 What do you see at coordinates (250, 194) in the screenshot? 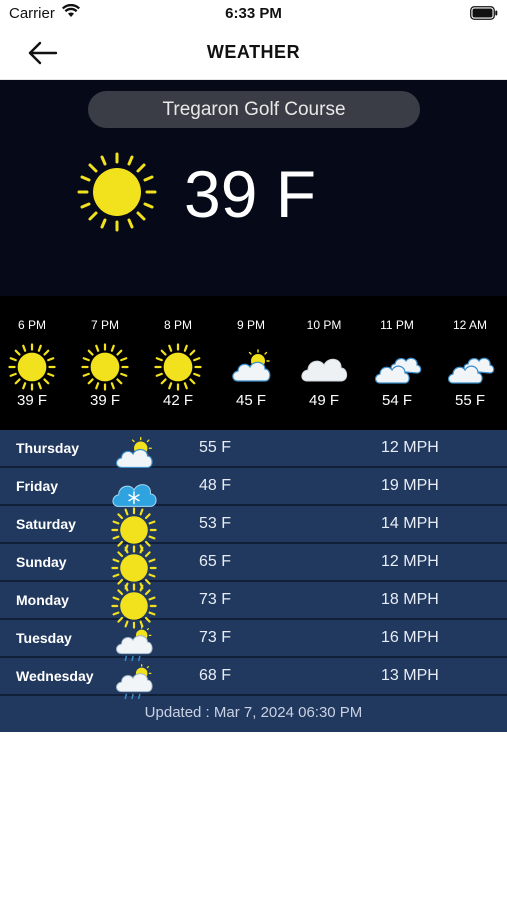
I see `current-temperature: 39 F` at bounding box center [250, 194].